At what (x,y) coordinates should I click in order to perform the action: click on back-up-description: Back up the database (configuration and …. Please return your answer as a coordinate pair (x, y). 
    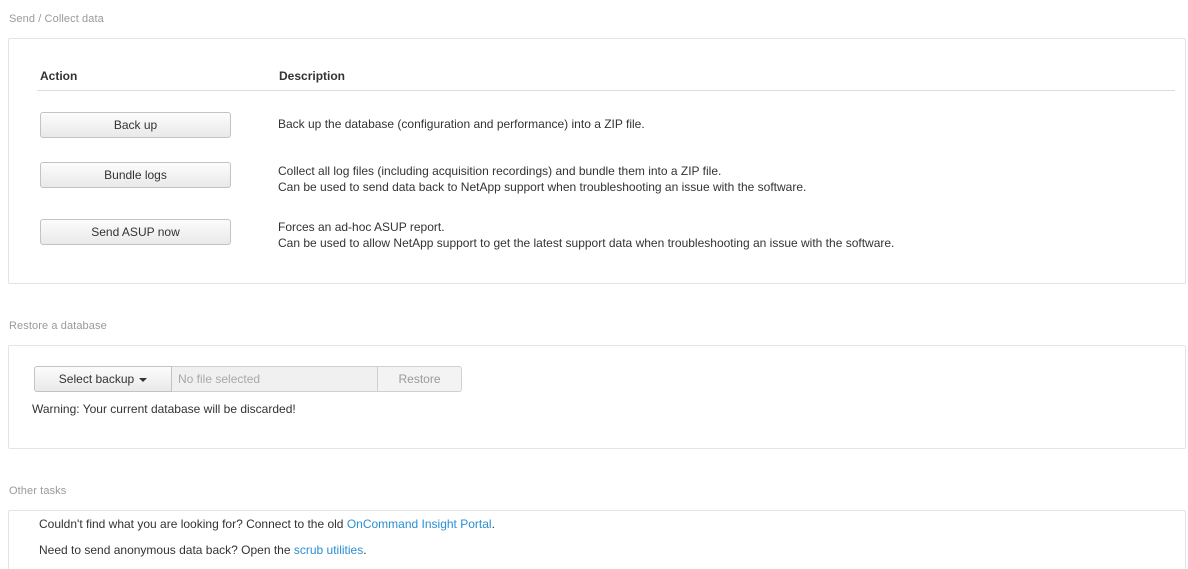
    Looking at the image, I should click on (461, 124).